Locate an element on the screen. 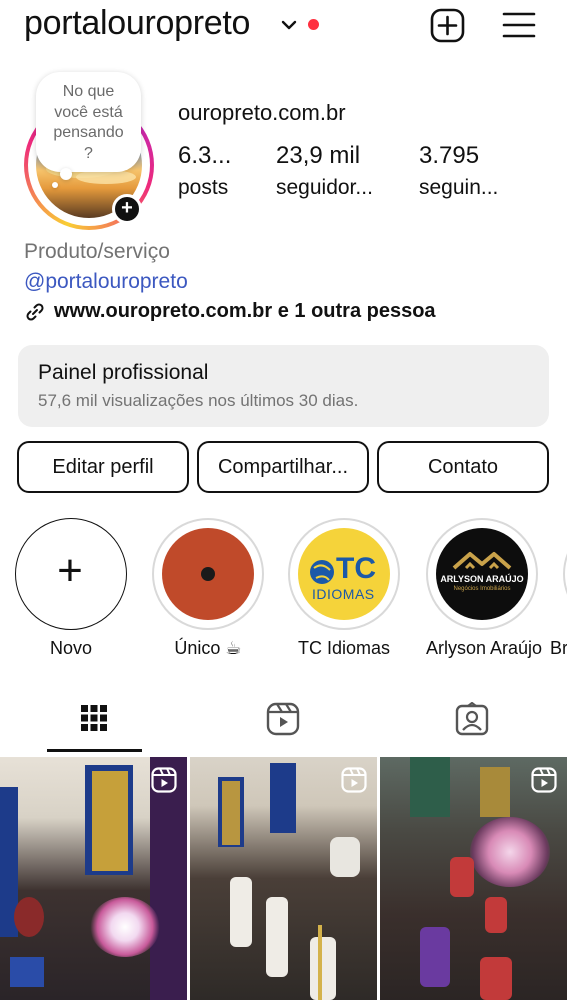 This screenshot has width=567, height=1000. username-switcher: portalouropreto is located at coordinates (137, 23).